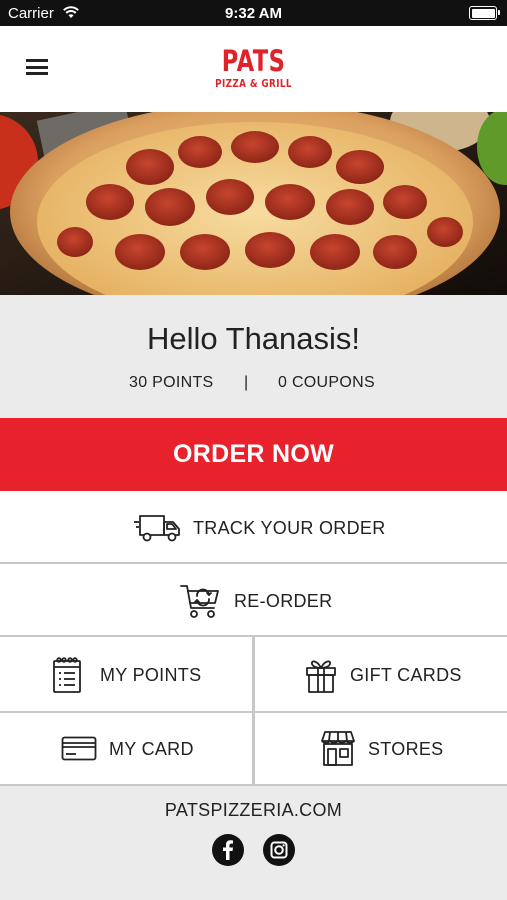  I want to click on gift-box-icon, so click(321, 676).